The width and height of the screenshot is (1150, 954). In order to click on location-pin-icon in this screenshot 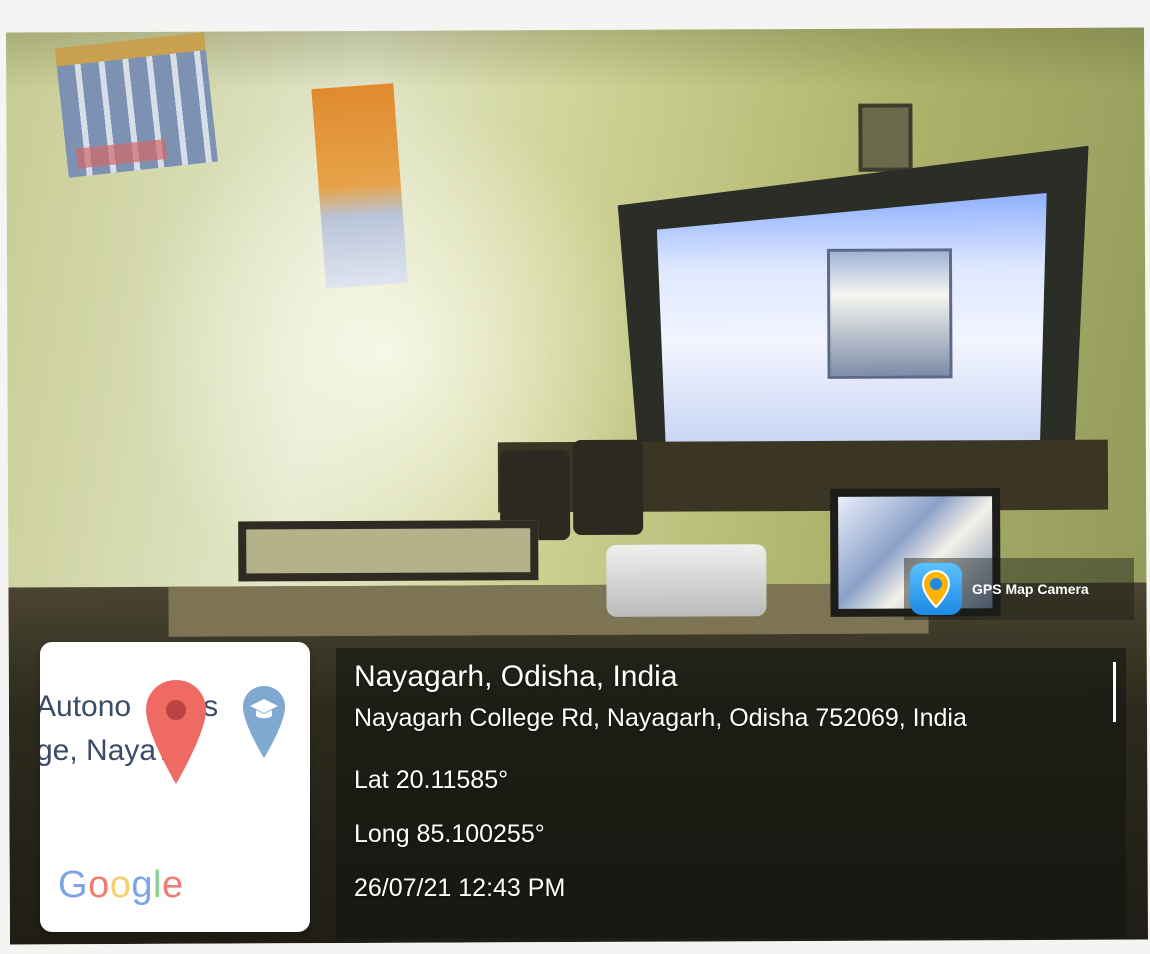, I will do `click(176, 735)`.